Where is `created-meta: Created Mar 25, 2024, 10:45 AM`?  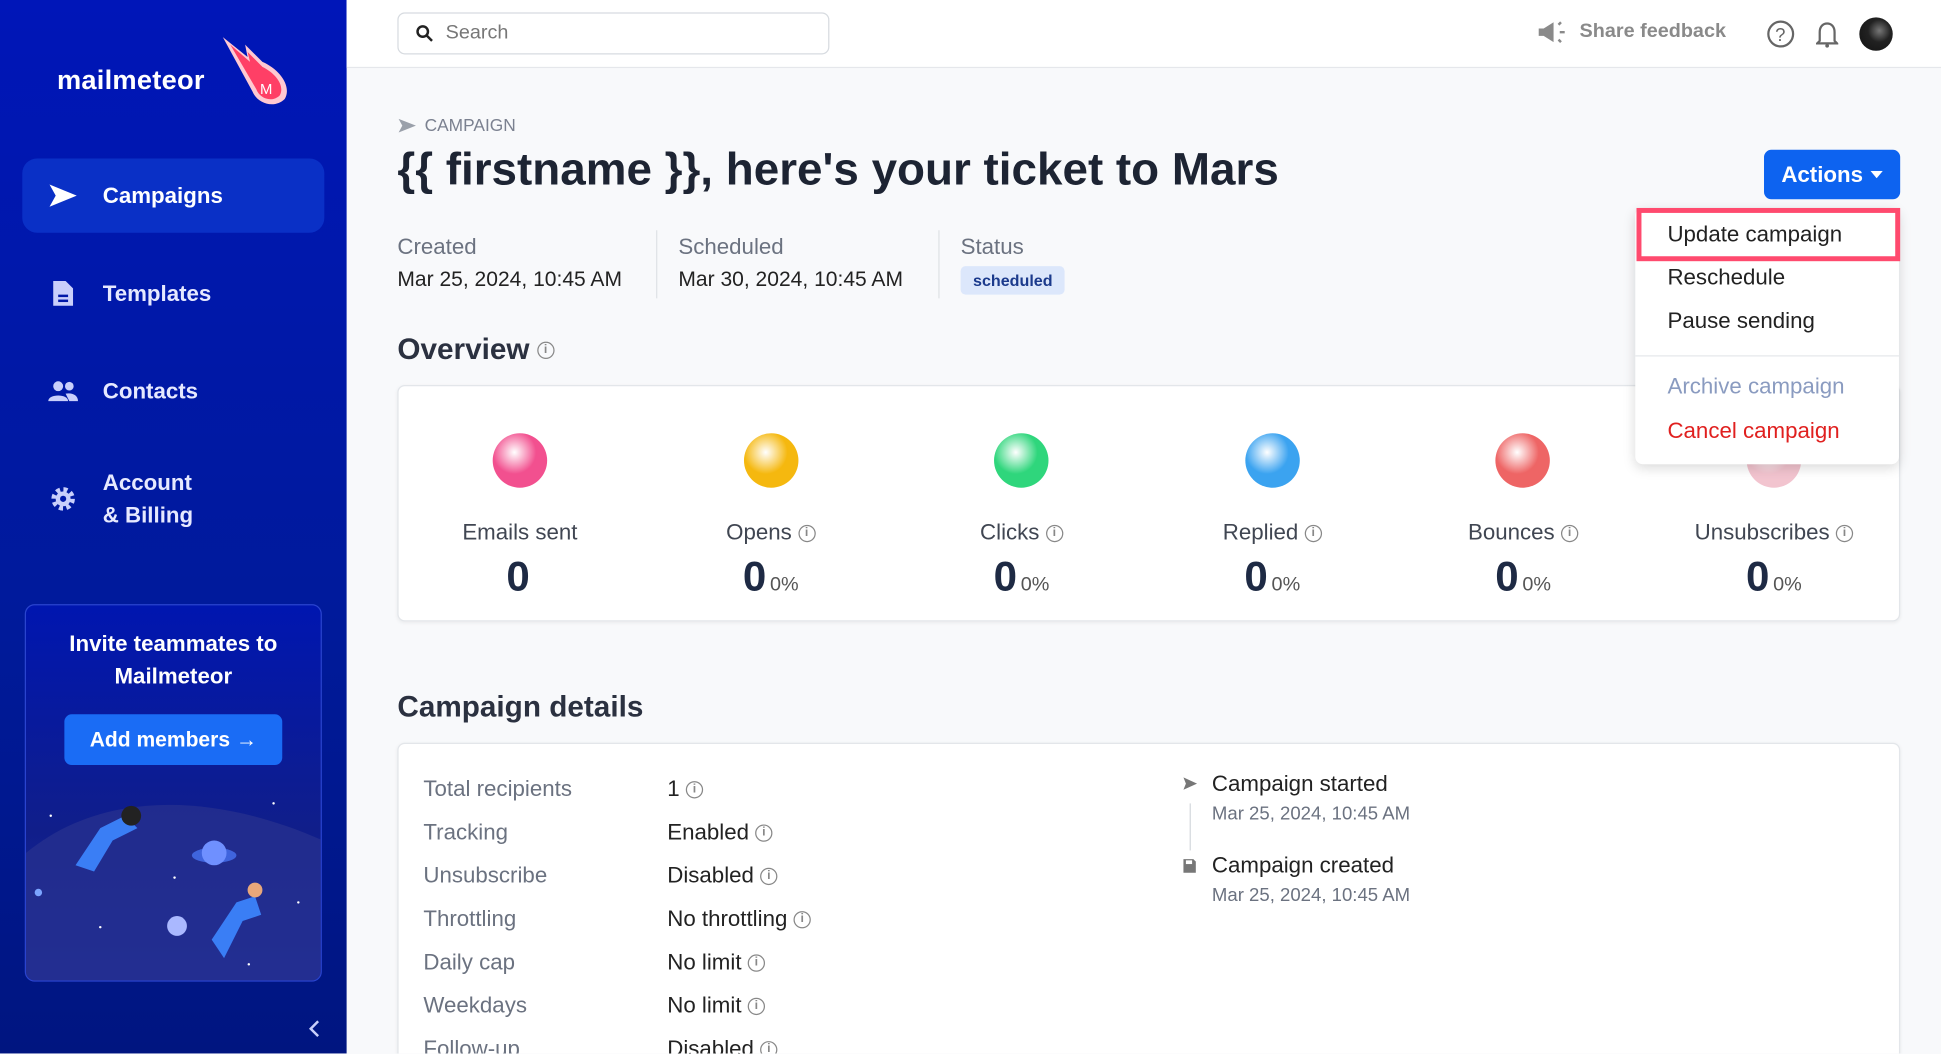
created-meta: Created Mar 25, 2024, 10:45 AM is located at coordinates (509, 262).